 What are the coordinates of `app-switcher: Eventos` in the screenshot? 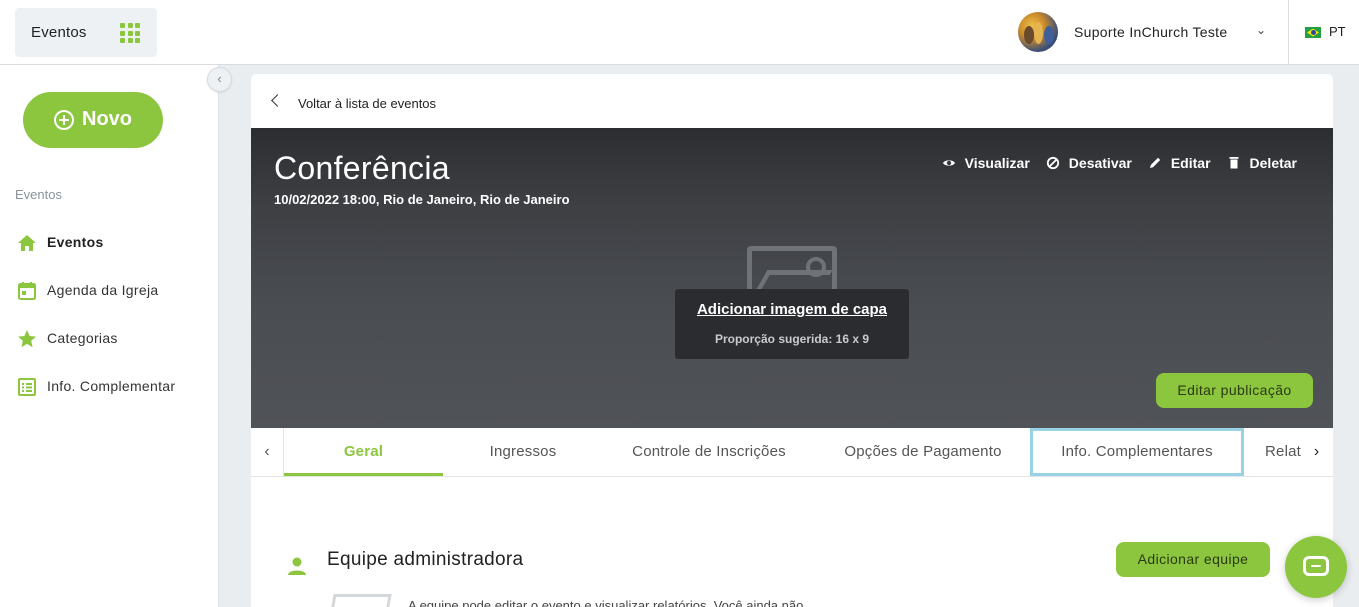 It's located at (86, 32).